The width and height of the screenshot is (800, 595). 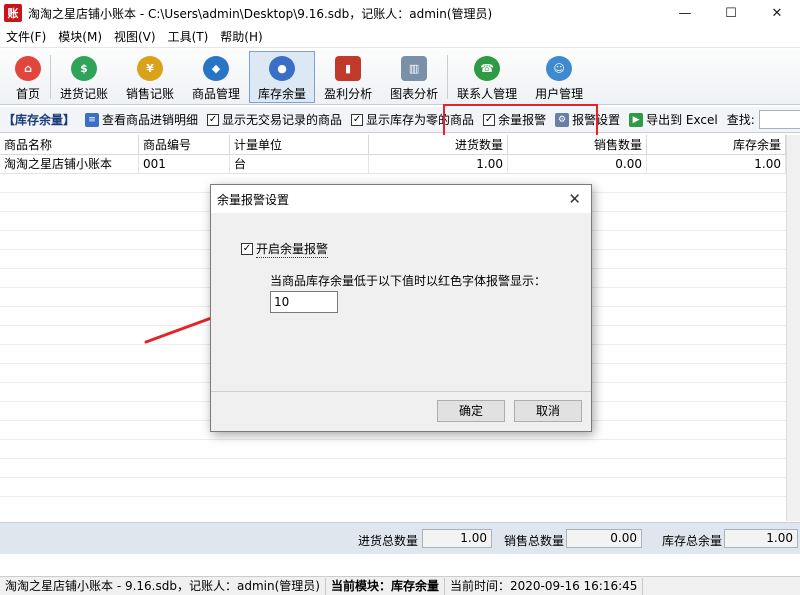 I want to click on cell-unit: 台, so click(x=299, y=164).